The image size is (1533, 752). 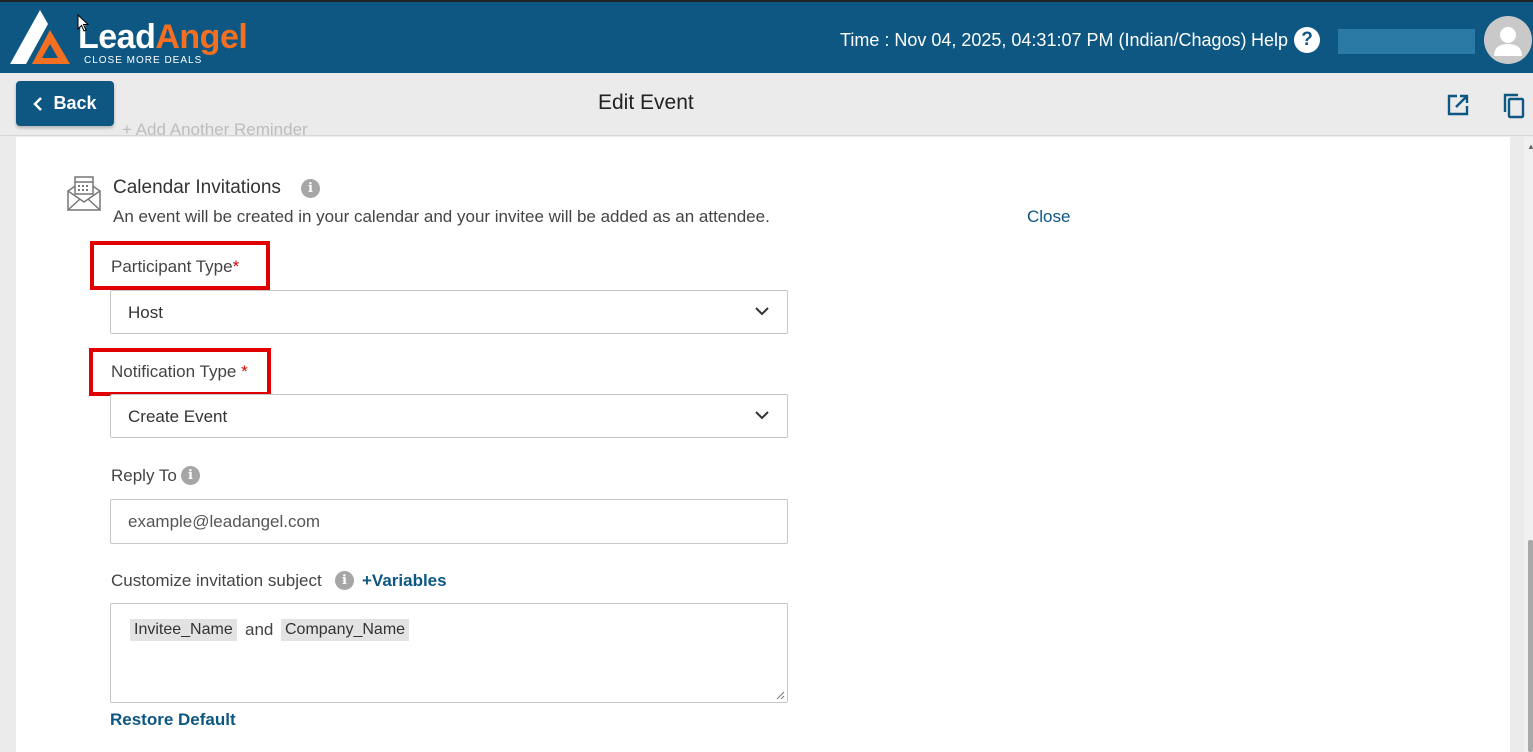 What do you see at coordinates (449, 312) in the screenshot?
I see `participant-type-select: Host` at bounding box center [449, 312].